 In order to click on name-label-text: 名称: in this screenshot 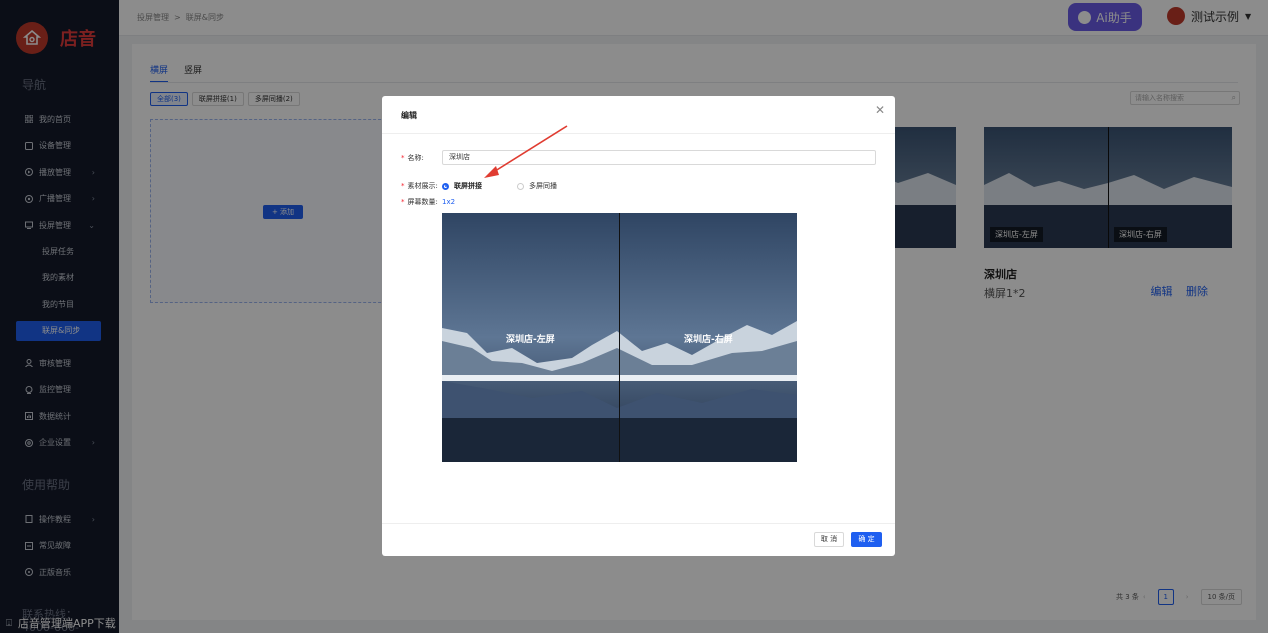, I will do `click(415, 158)`.